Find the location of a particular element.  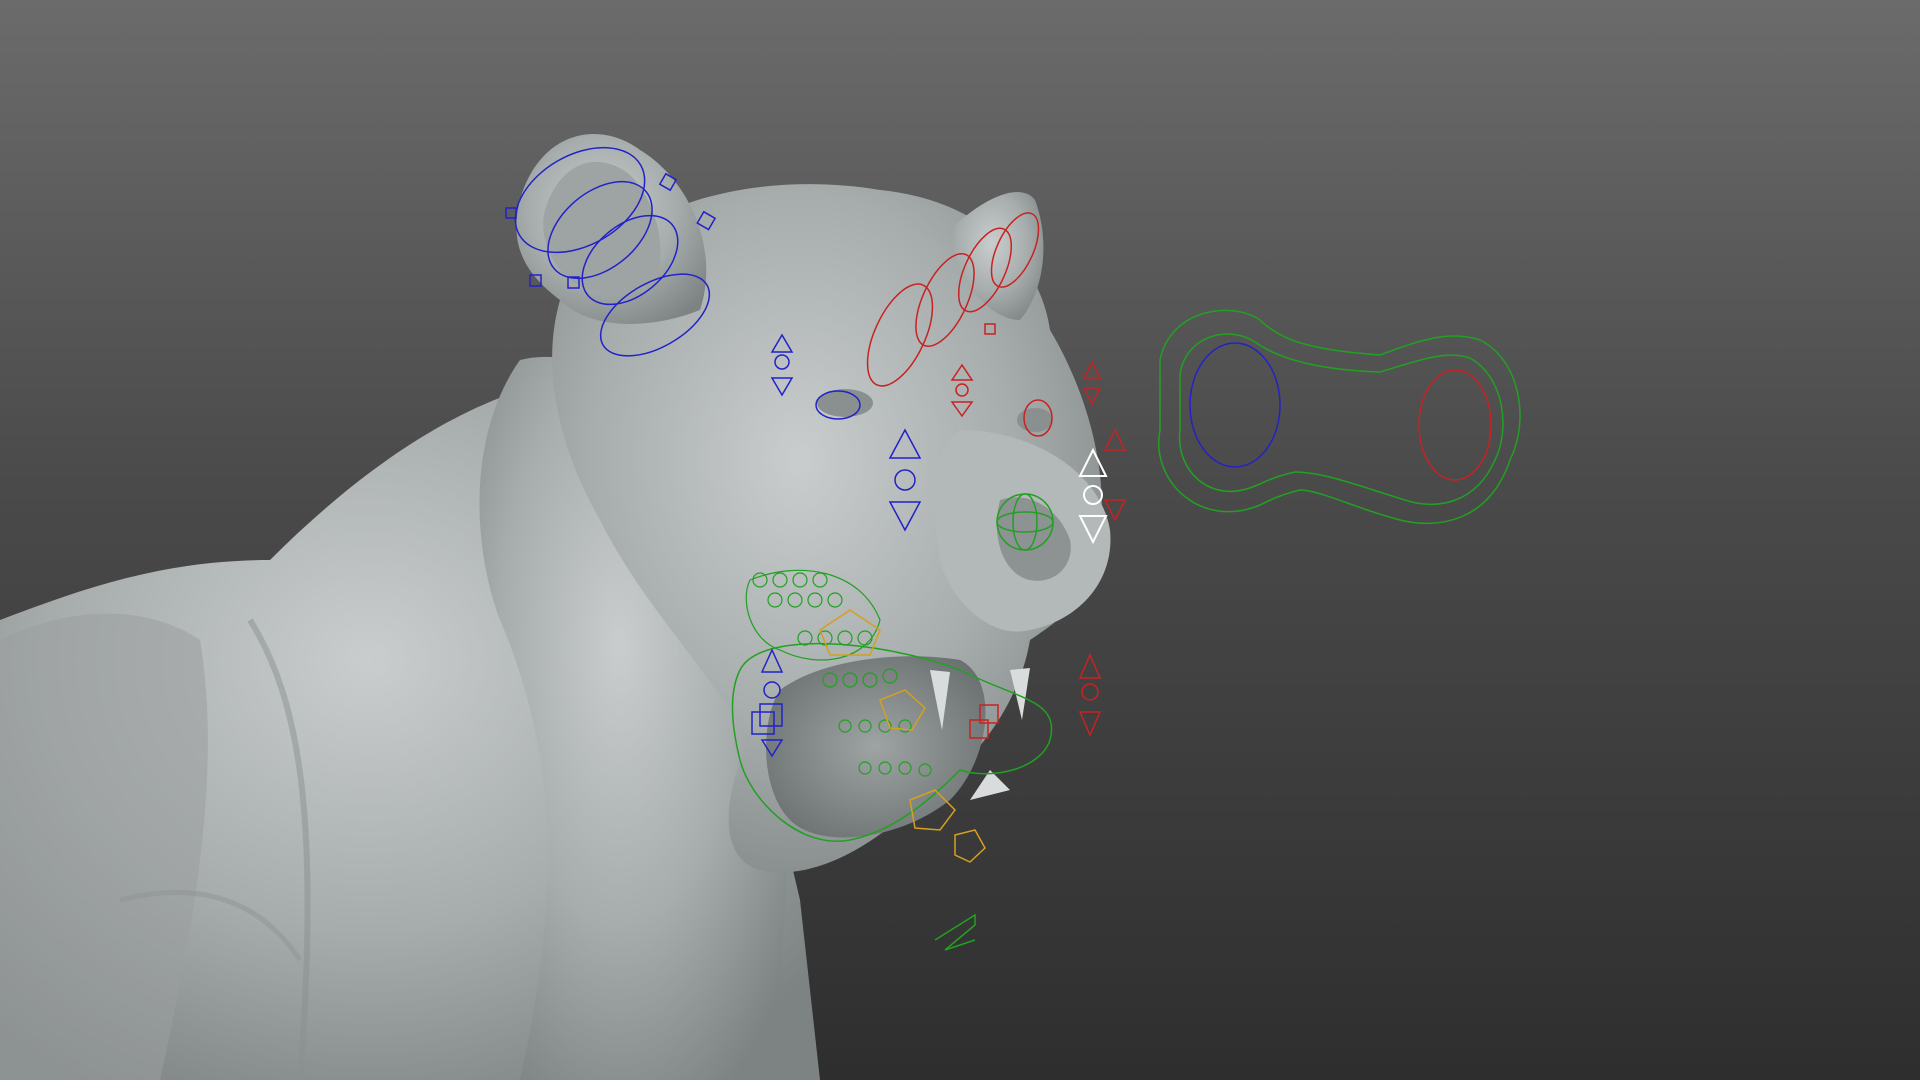

gaze-control-icon is located at coordinates (1339, 417).